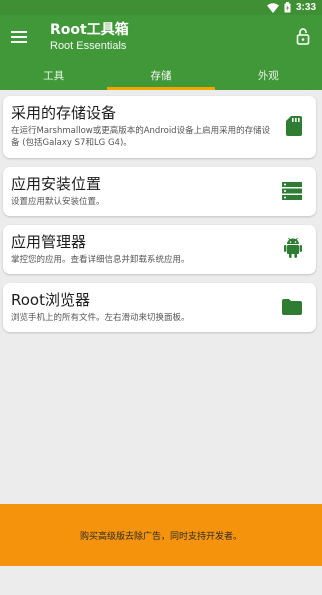 The height and width of the screenshot is (595, 322). What do you see at coordinates (272, 7) in the screenshot?
I see `wifi-icon` at bounding box center [272, 7].